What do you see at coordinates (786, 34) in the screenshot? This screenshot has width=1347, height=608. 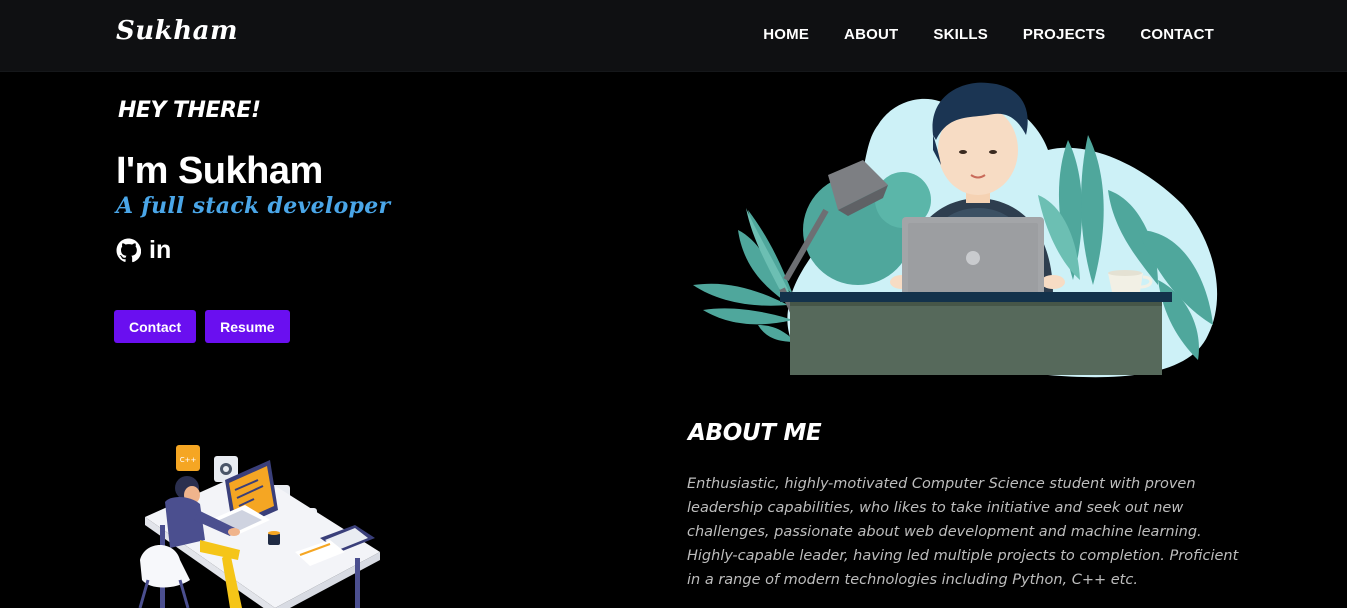 I see `nav-link-home: HOME` at bounding box center [786, 34].